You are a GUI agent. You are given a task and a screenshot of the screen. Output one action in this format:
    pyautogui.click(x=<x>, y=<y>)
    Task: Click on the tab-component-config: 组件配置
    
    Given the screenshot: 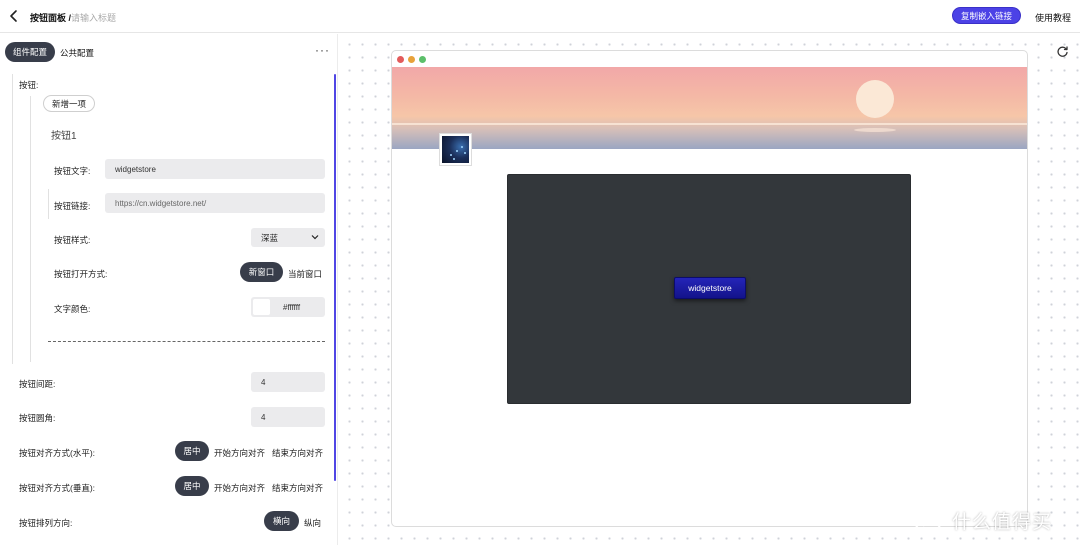 What is the action you would take?
    pyautogui.click(x=30, y=52)
    